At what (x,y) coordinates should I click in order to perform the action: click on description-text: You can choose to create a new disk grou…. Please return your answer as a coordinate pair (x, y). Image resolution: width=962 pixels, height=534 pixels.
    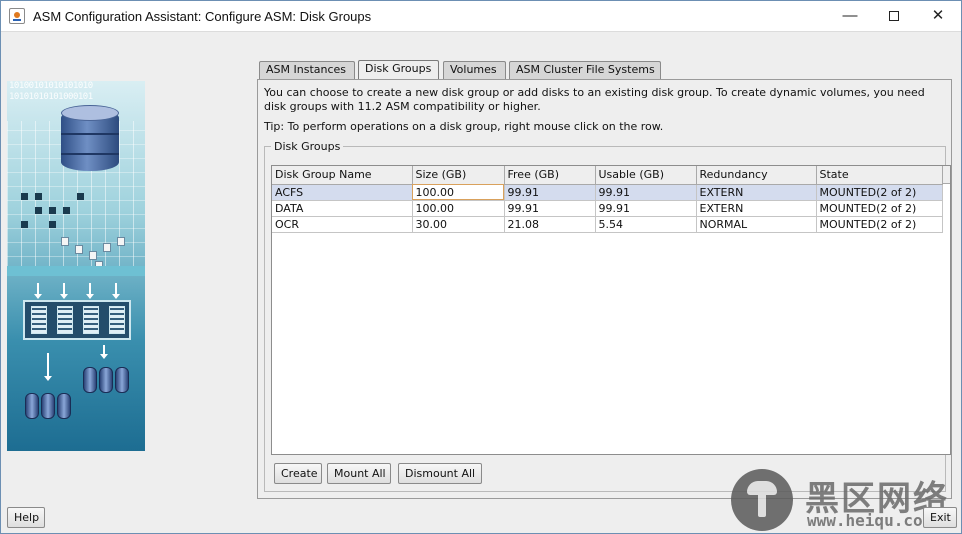
    Looking at the image, I should click on (594, 99).